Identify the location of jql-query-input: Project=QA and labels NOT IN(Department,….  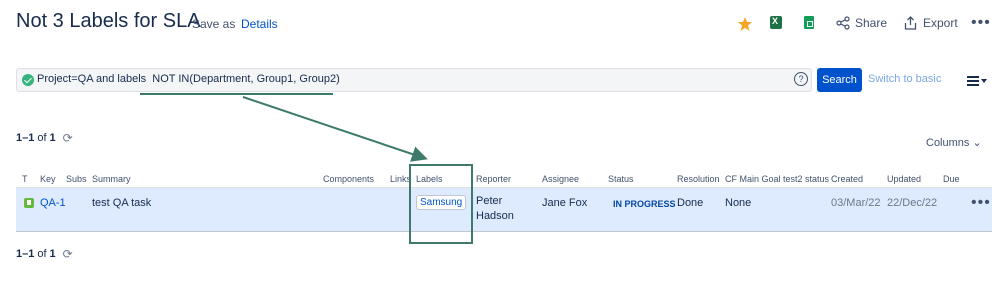
(414, 80).